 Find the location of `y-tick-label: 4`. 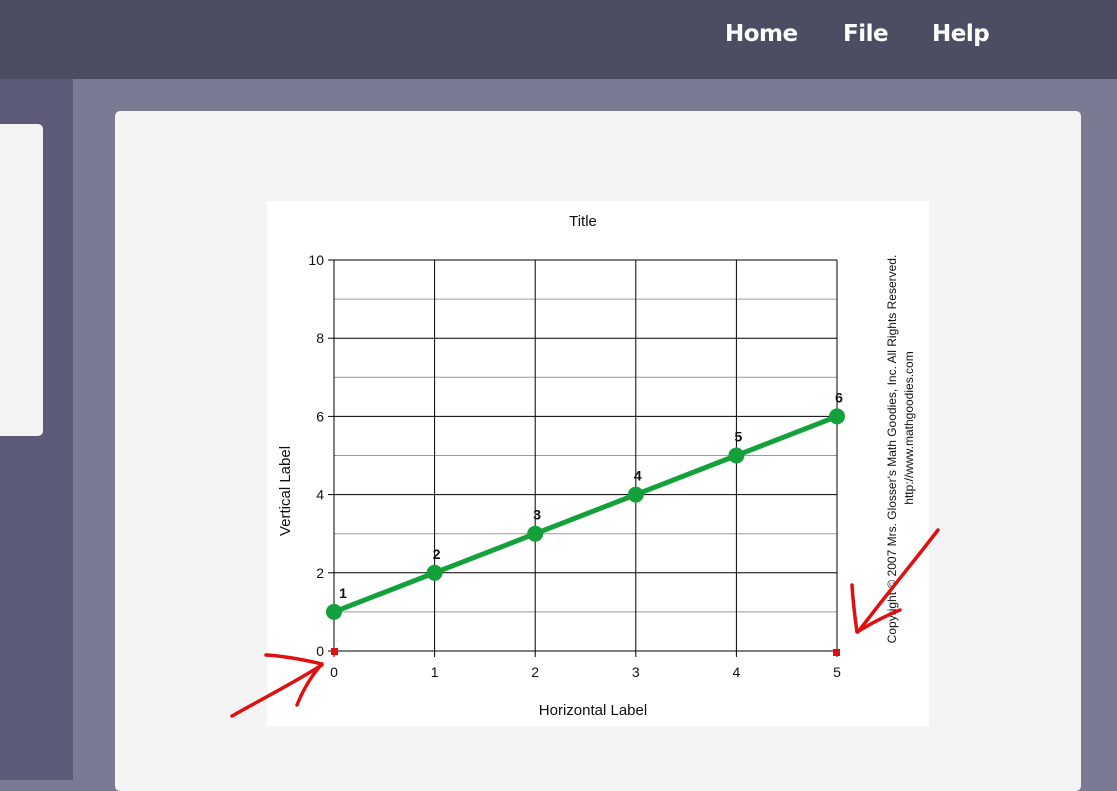

y-tick-label: 4 is located at coordinates (320, 495).